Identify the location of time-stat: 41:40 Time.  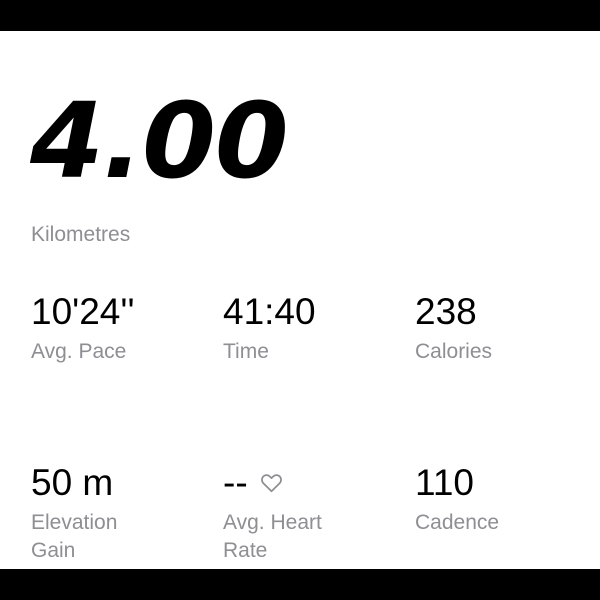
(310, 329).